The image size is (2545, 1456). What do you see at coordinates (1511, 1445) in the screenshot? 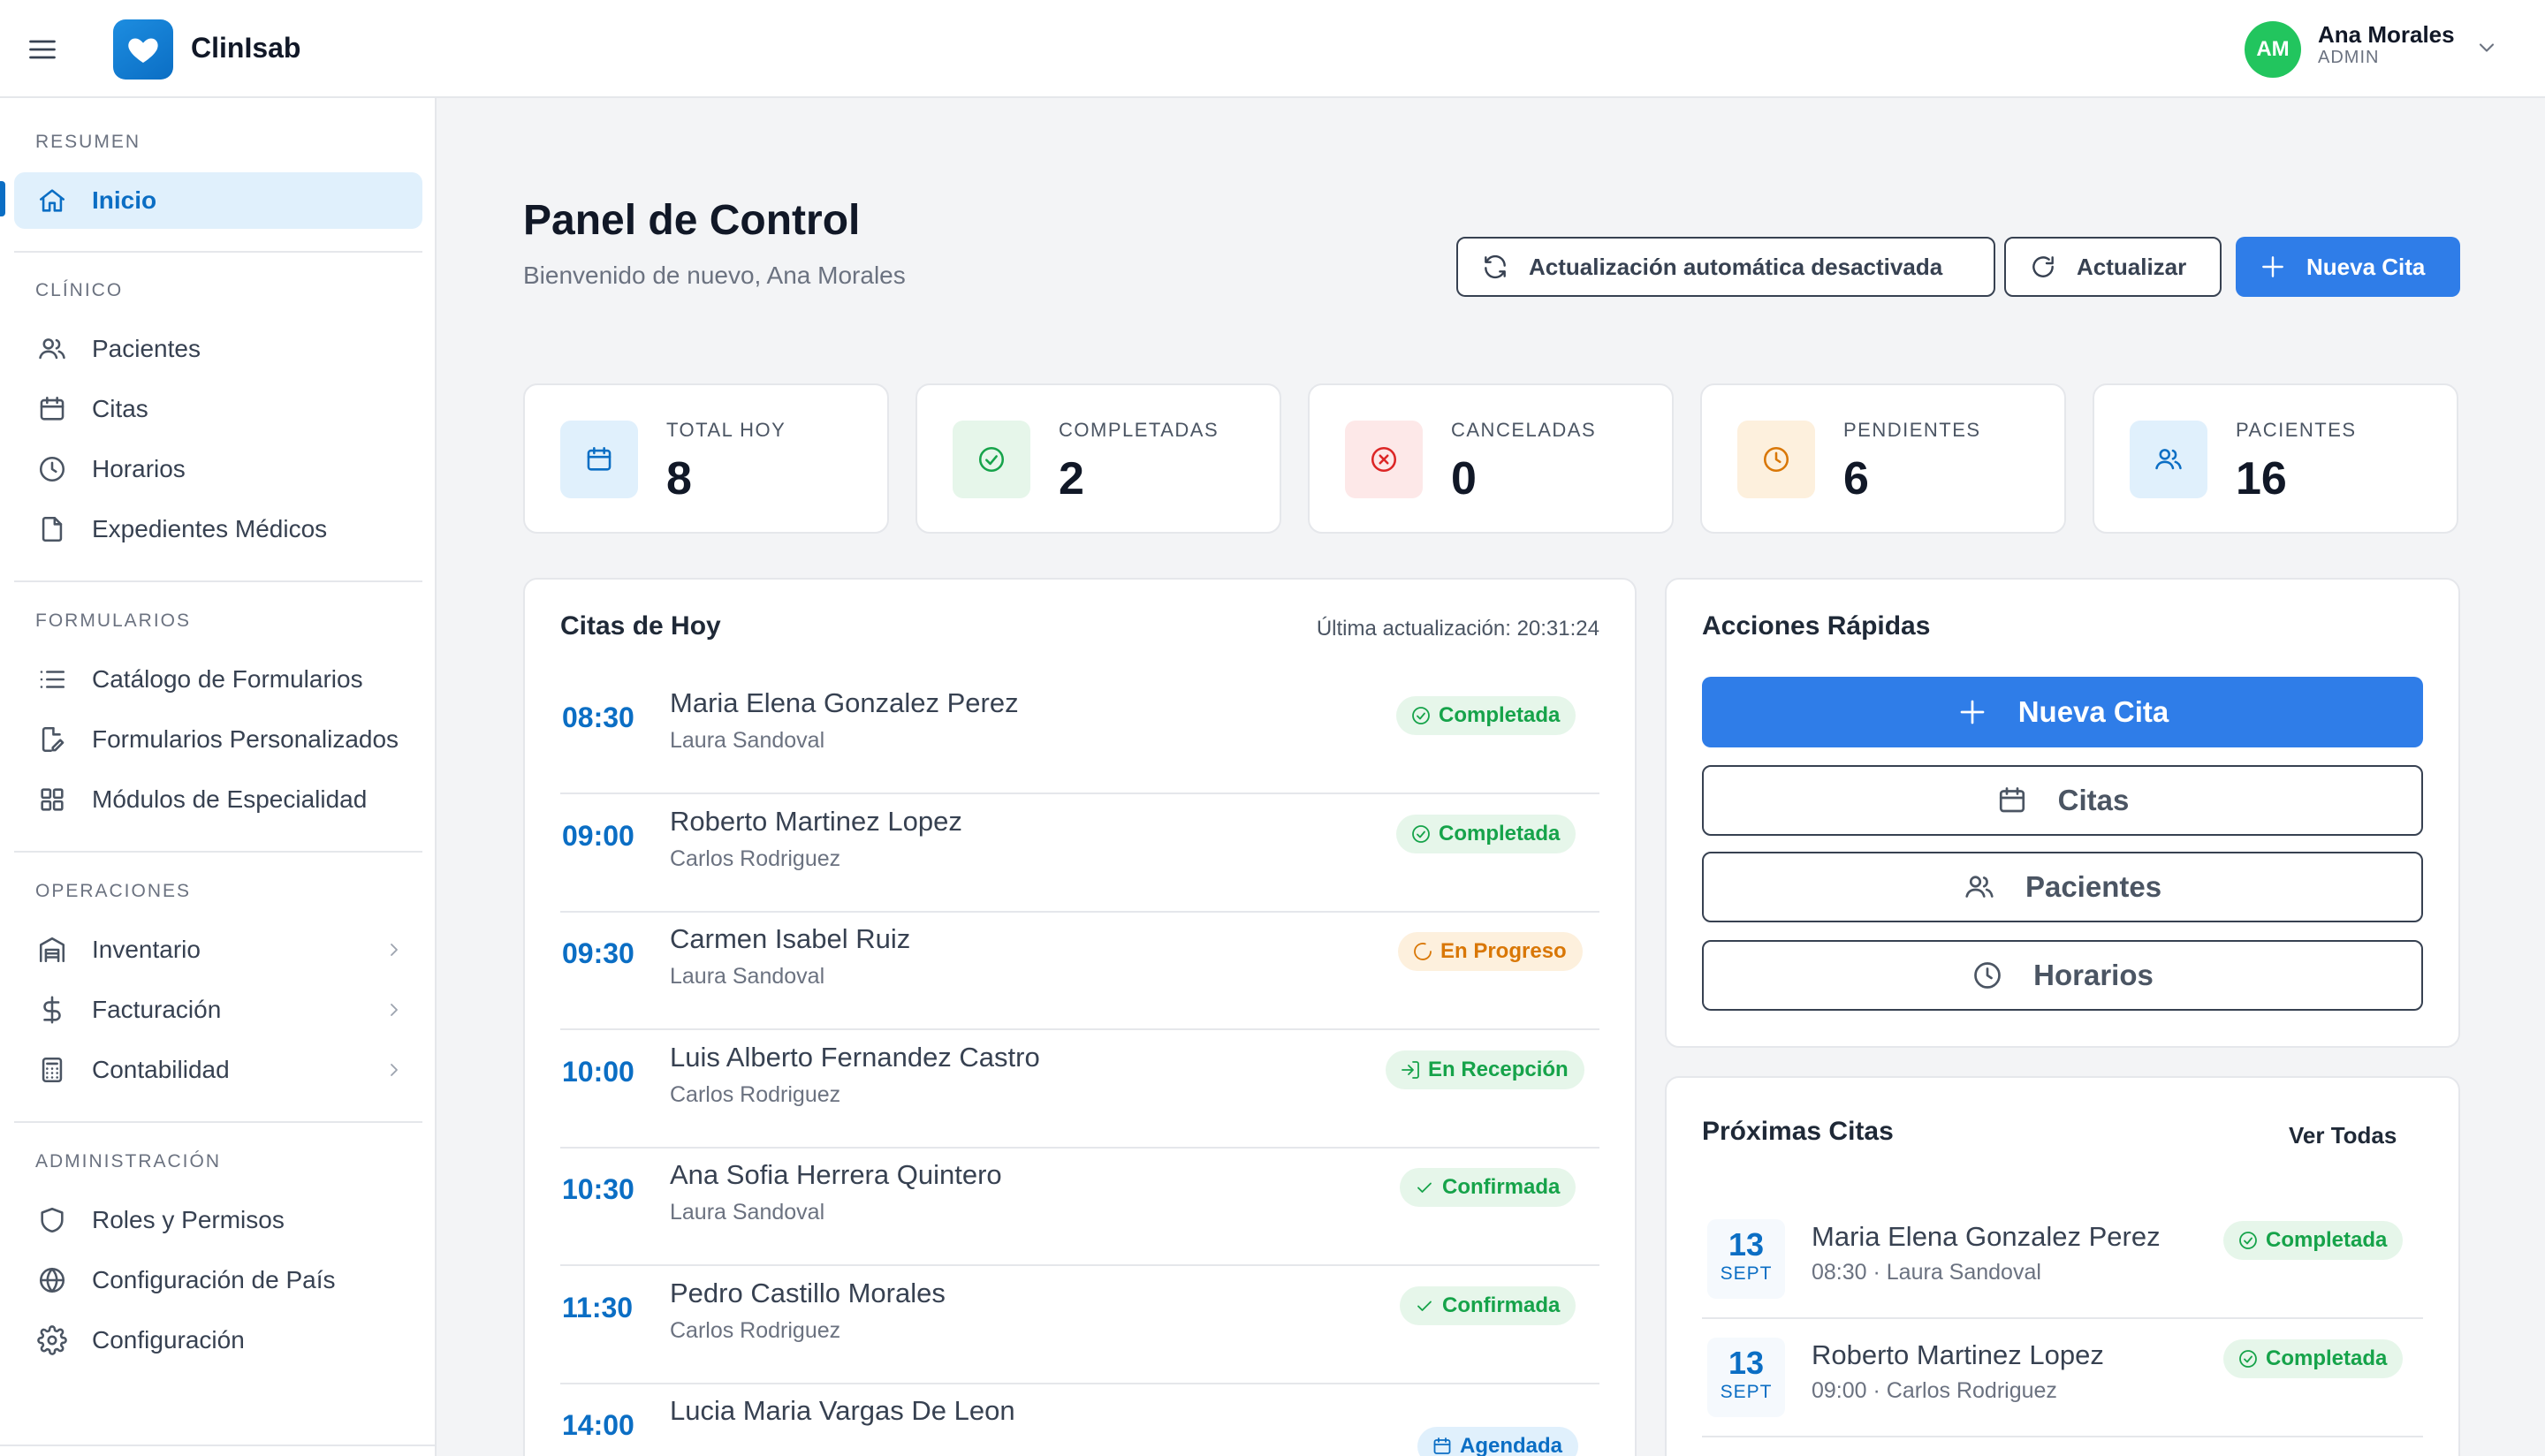
I see `status-label: Agendada` at bounding box center [1511, 1445].